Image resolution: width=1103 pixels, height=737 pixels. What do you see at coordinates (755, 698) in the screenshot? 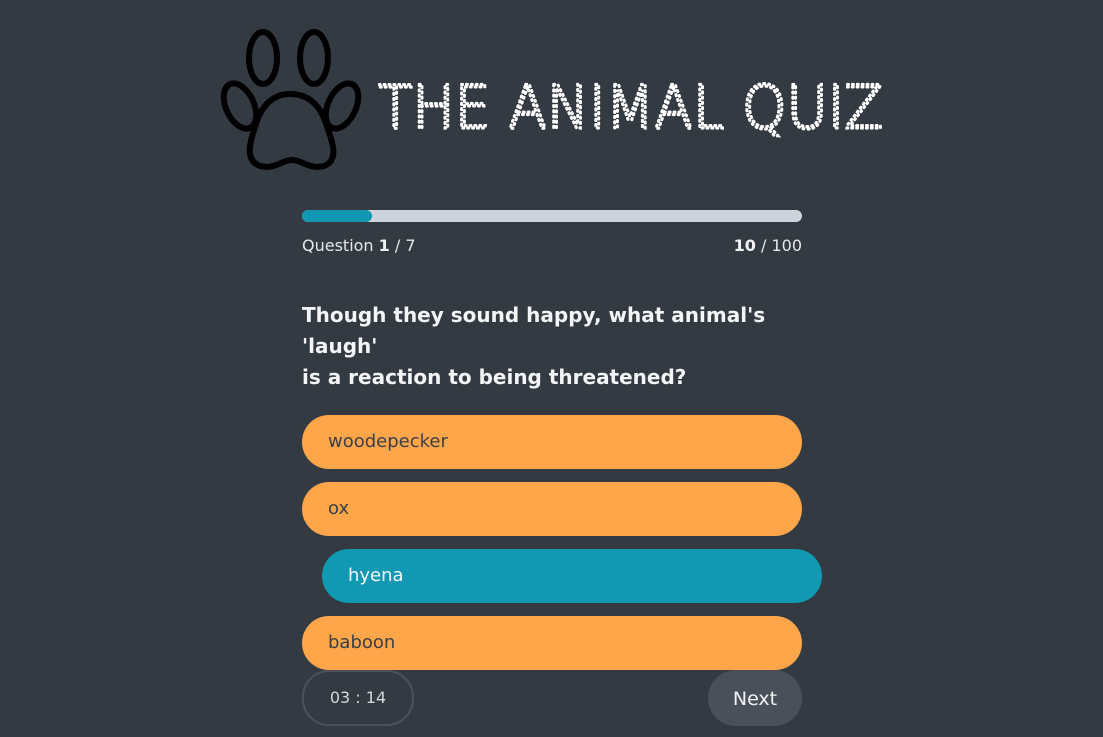
I see `next-button: Next` at bounding box center [755, 698].